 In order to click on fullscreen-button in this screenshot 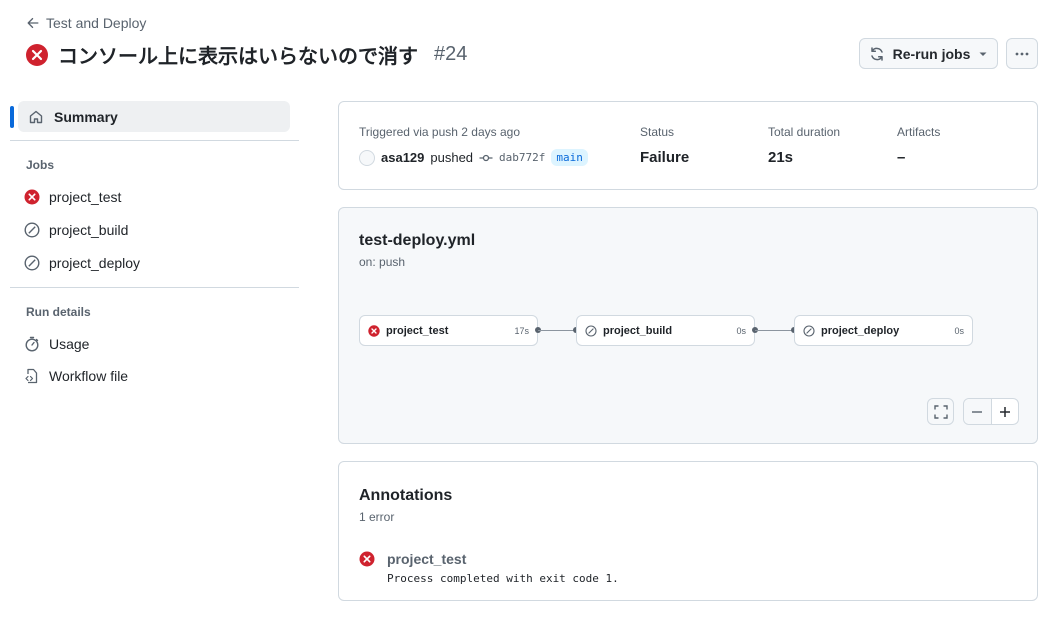, I will do `click(940, 411)`.